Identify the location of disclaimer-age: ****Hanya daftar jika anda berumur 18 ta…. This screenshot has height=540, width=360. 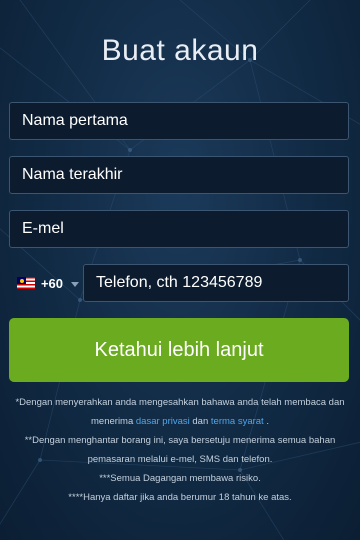
(180, 497).